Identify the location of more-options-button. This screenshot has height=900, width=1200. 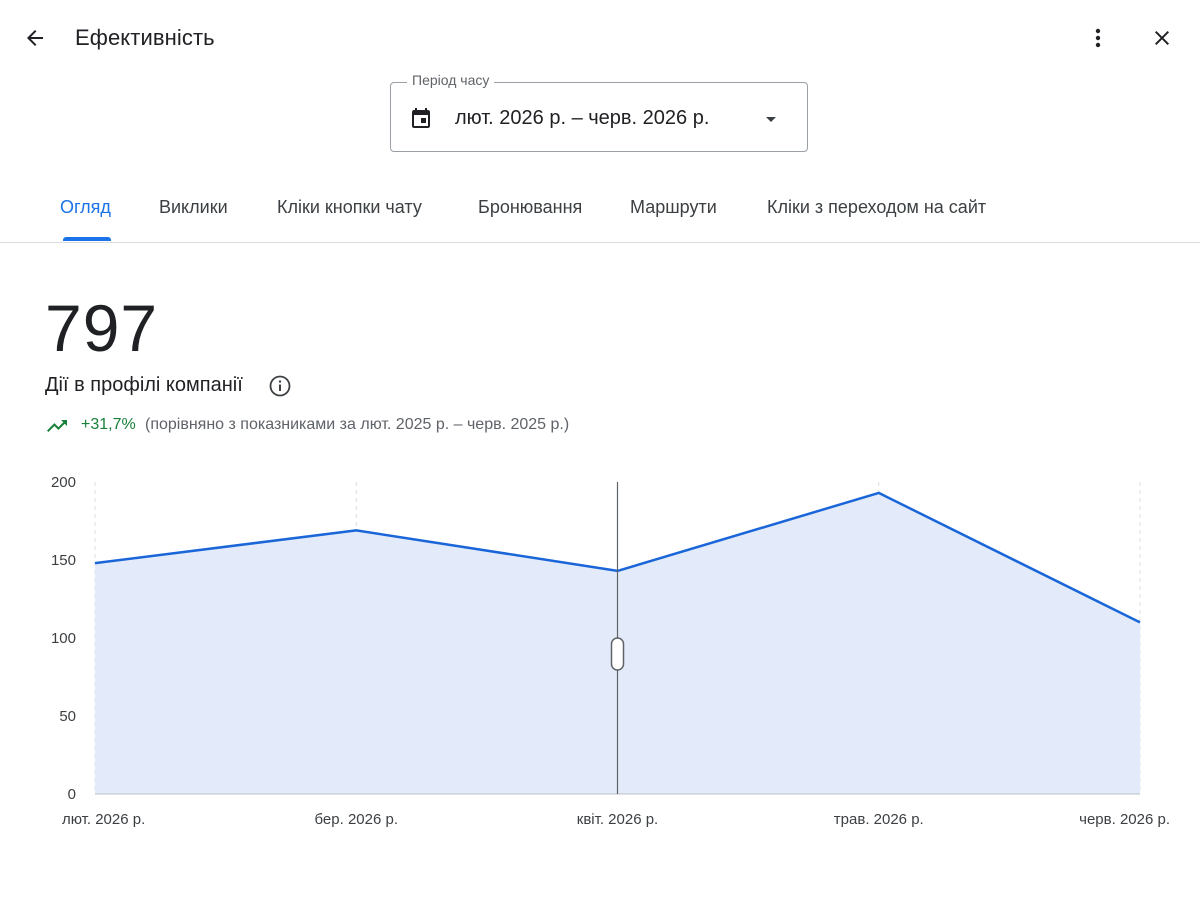
(1098, 38).